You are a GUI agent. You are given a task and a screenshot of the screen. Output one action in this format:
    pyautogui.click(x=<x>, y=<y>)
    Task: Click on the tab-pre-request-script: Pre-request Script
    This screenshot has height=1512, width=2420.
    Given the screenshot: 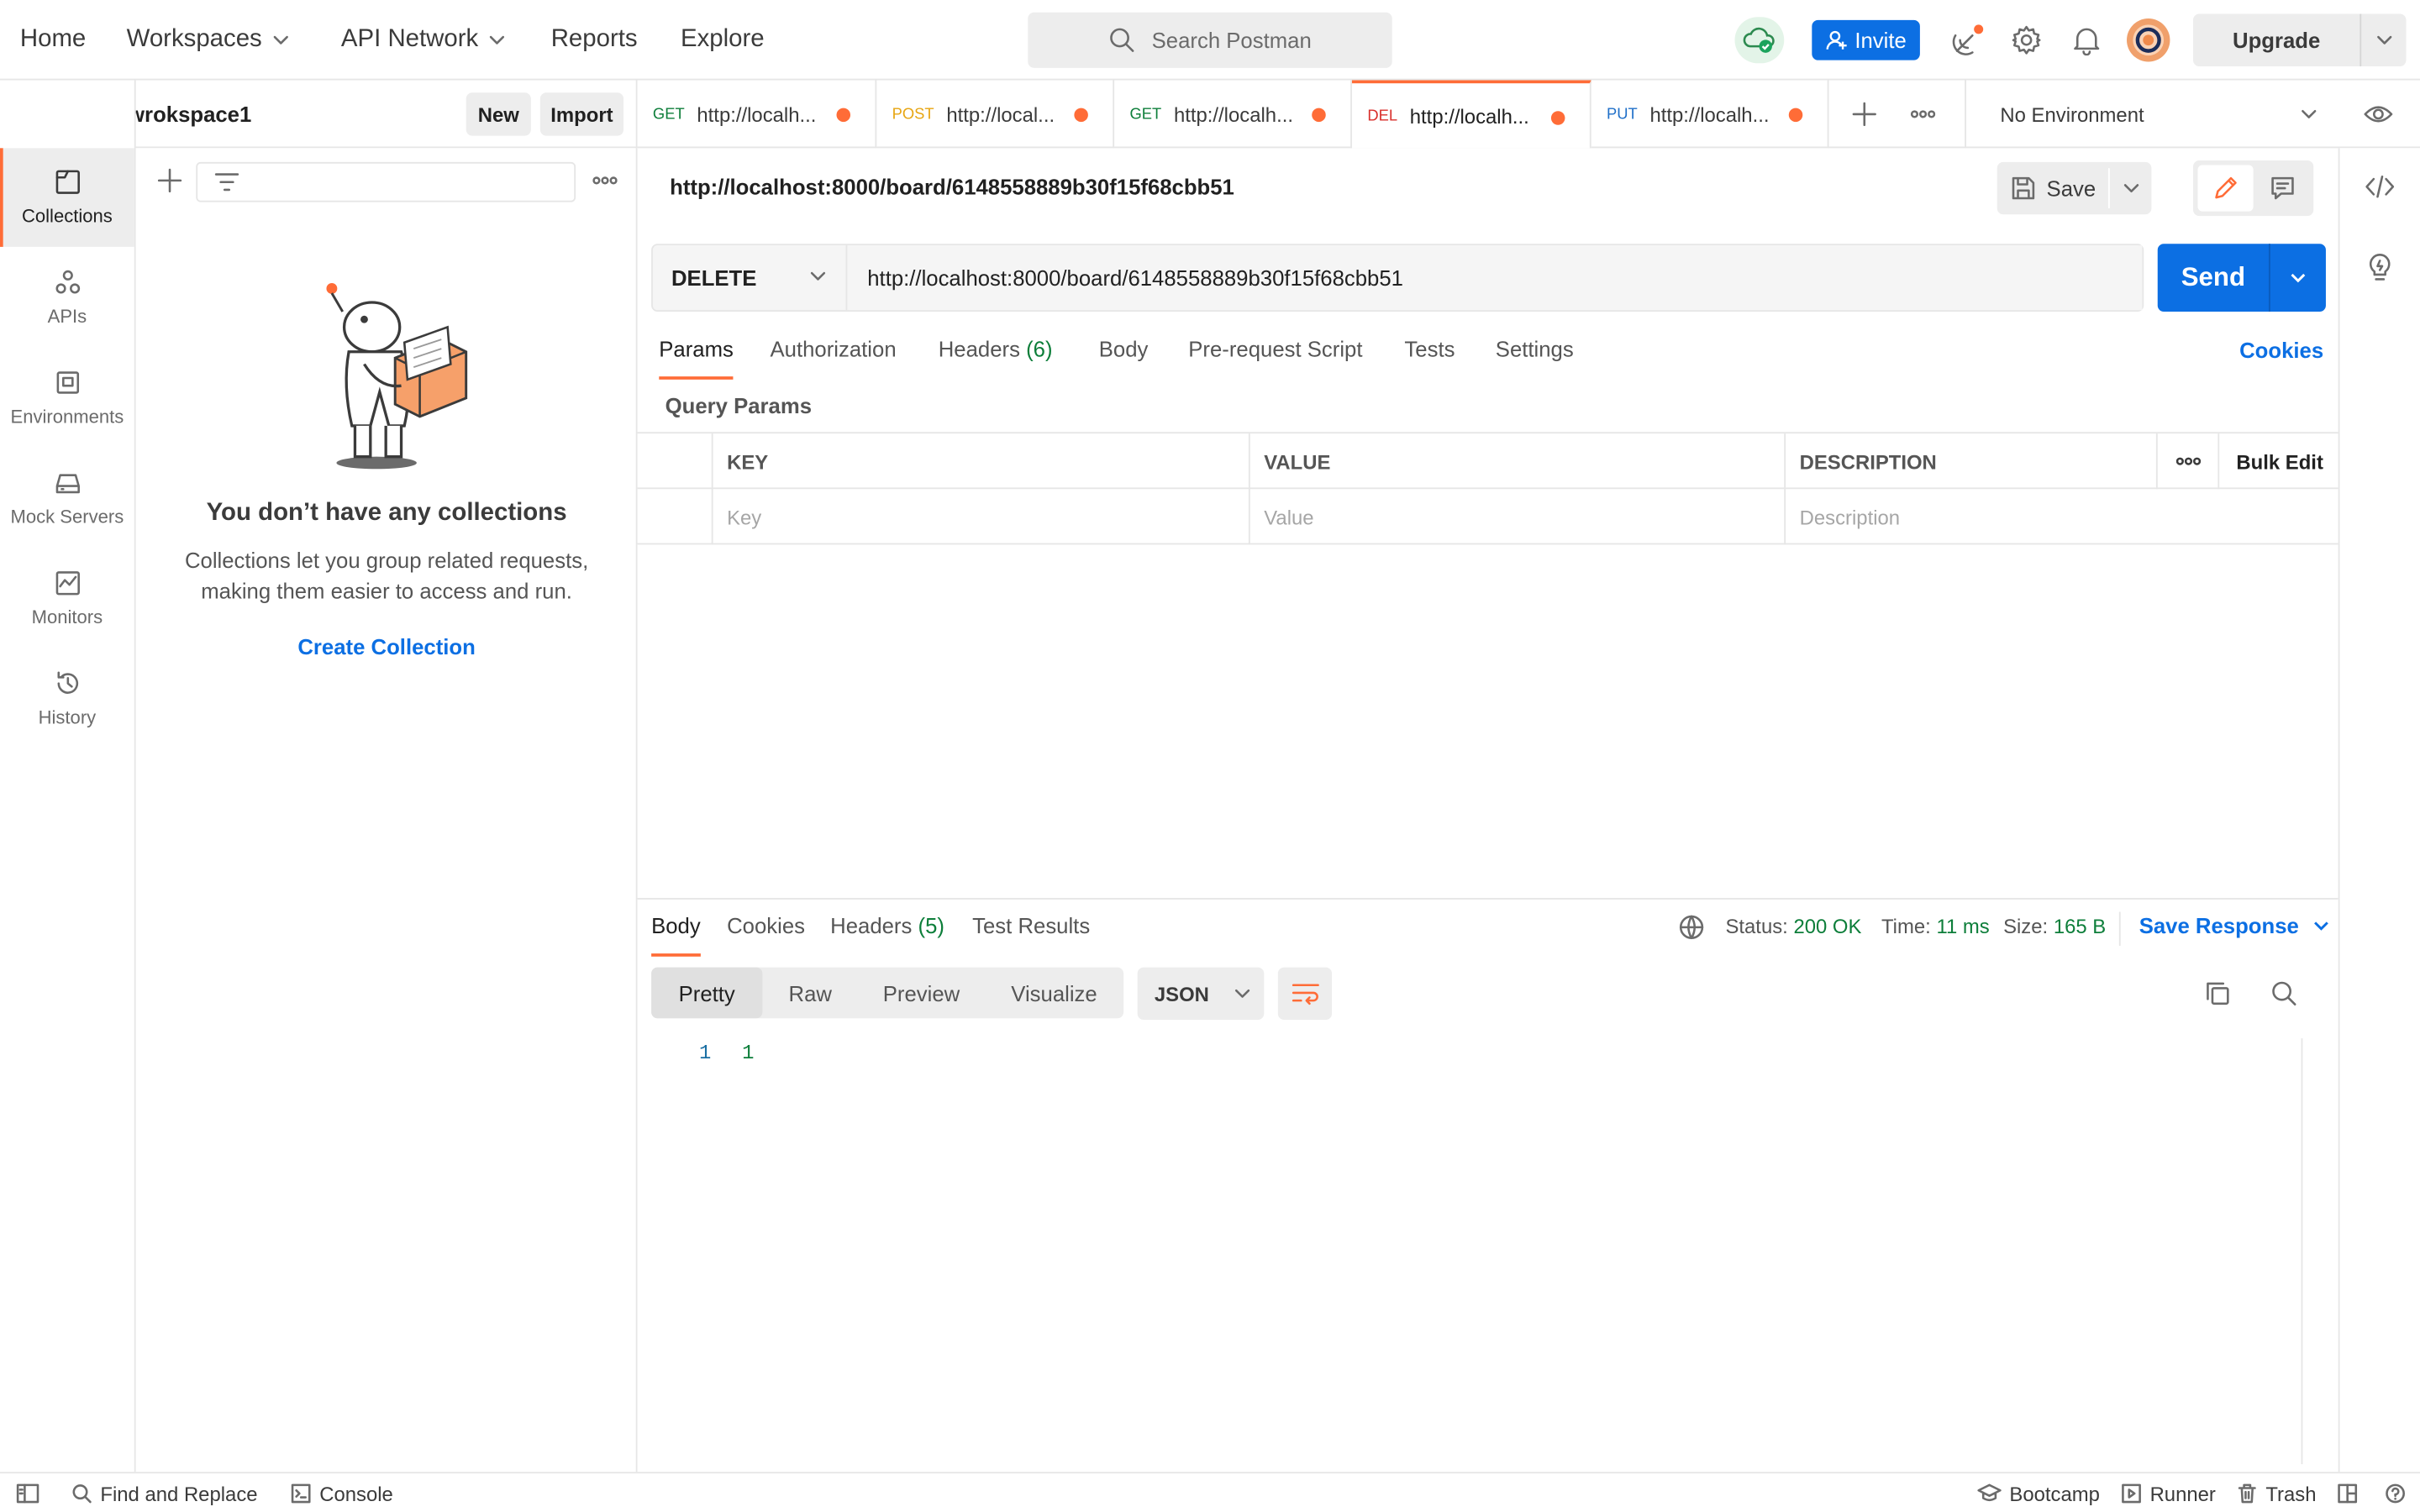 What is the action you would take?
    pyautogui.click(x=1275, y=359)
    